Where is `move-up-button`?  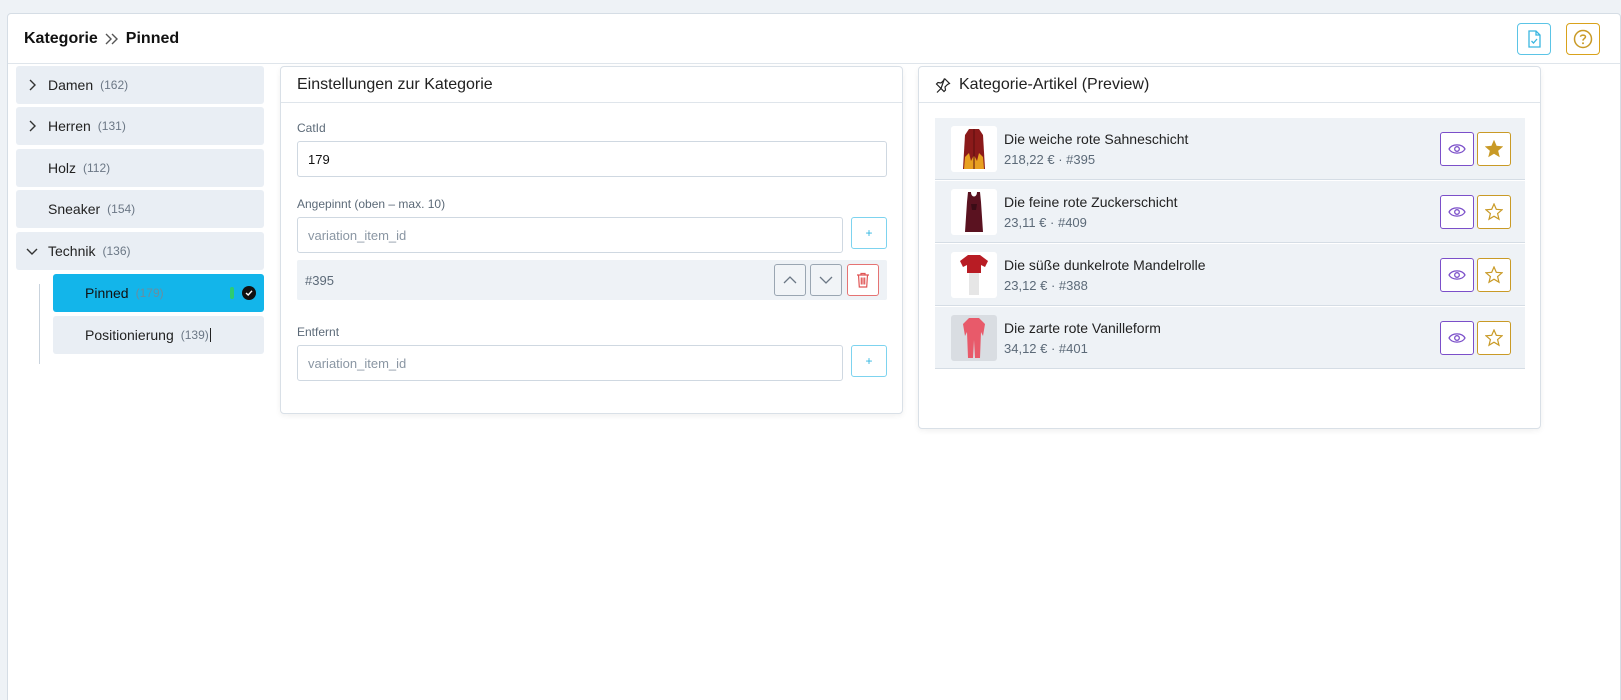
move-up-button is located at coordinates (790, 280).